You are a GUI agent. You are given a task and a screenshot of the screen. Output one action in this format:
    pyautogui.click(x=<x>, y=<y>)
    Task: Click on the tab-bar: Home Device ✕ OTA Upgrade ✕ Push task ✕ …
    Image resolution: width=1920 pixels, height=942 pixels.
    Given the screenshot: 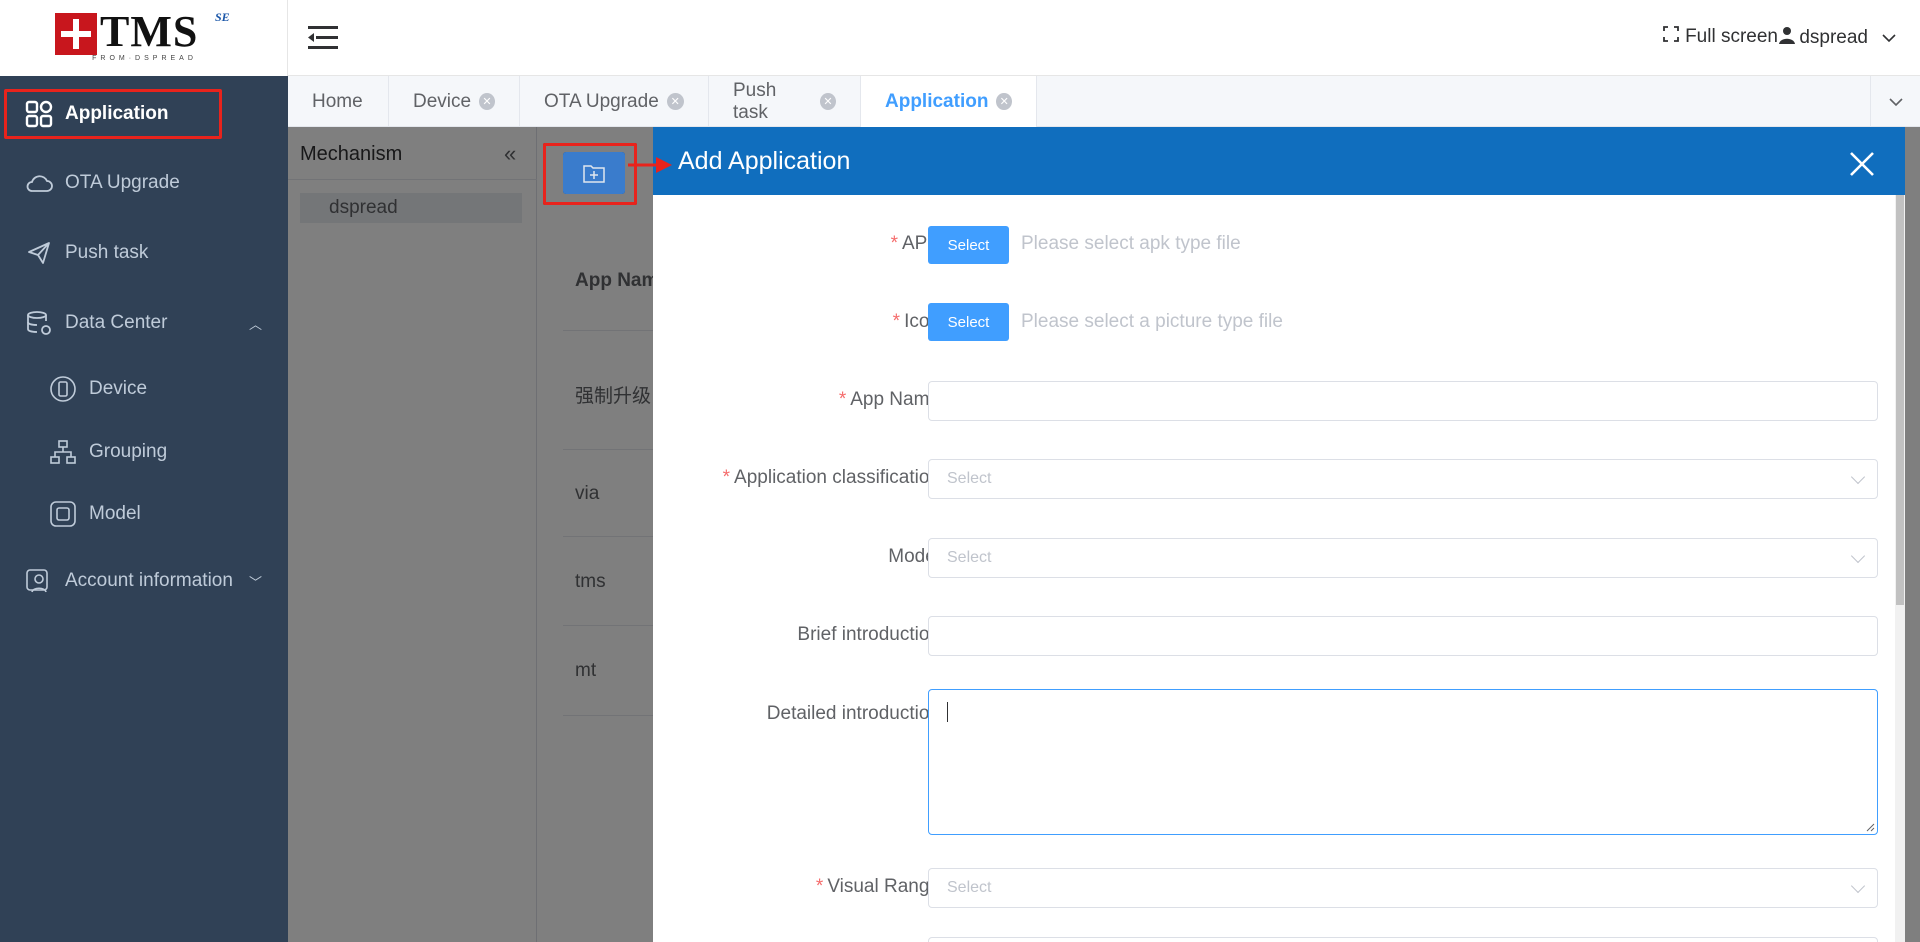 What is the action you would take?
    pyautogui.click(x=1104, y=101)
    